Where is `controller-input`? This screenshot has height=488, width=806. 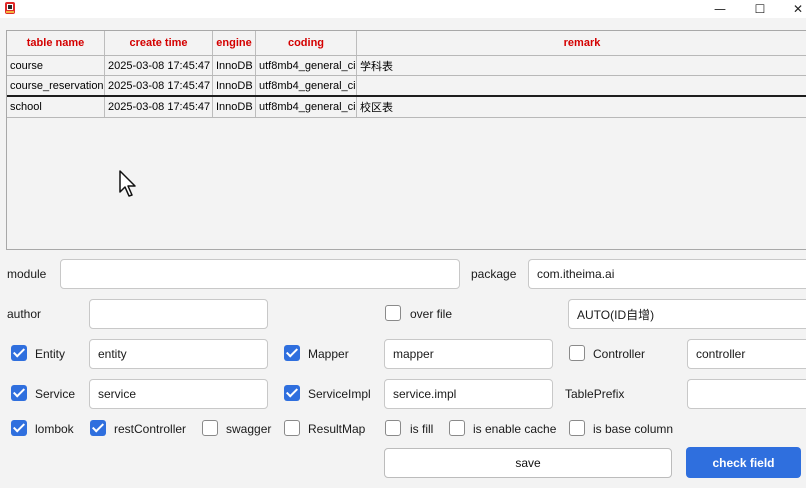
controller-input is located at coordinates (746, 354).